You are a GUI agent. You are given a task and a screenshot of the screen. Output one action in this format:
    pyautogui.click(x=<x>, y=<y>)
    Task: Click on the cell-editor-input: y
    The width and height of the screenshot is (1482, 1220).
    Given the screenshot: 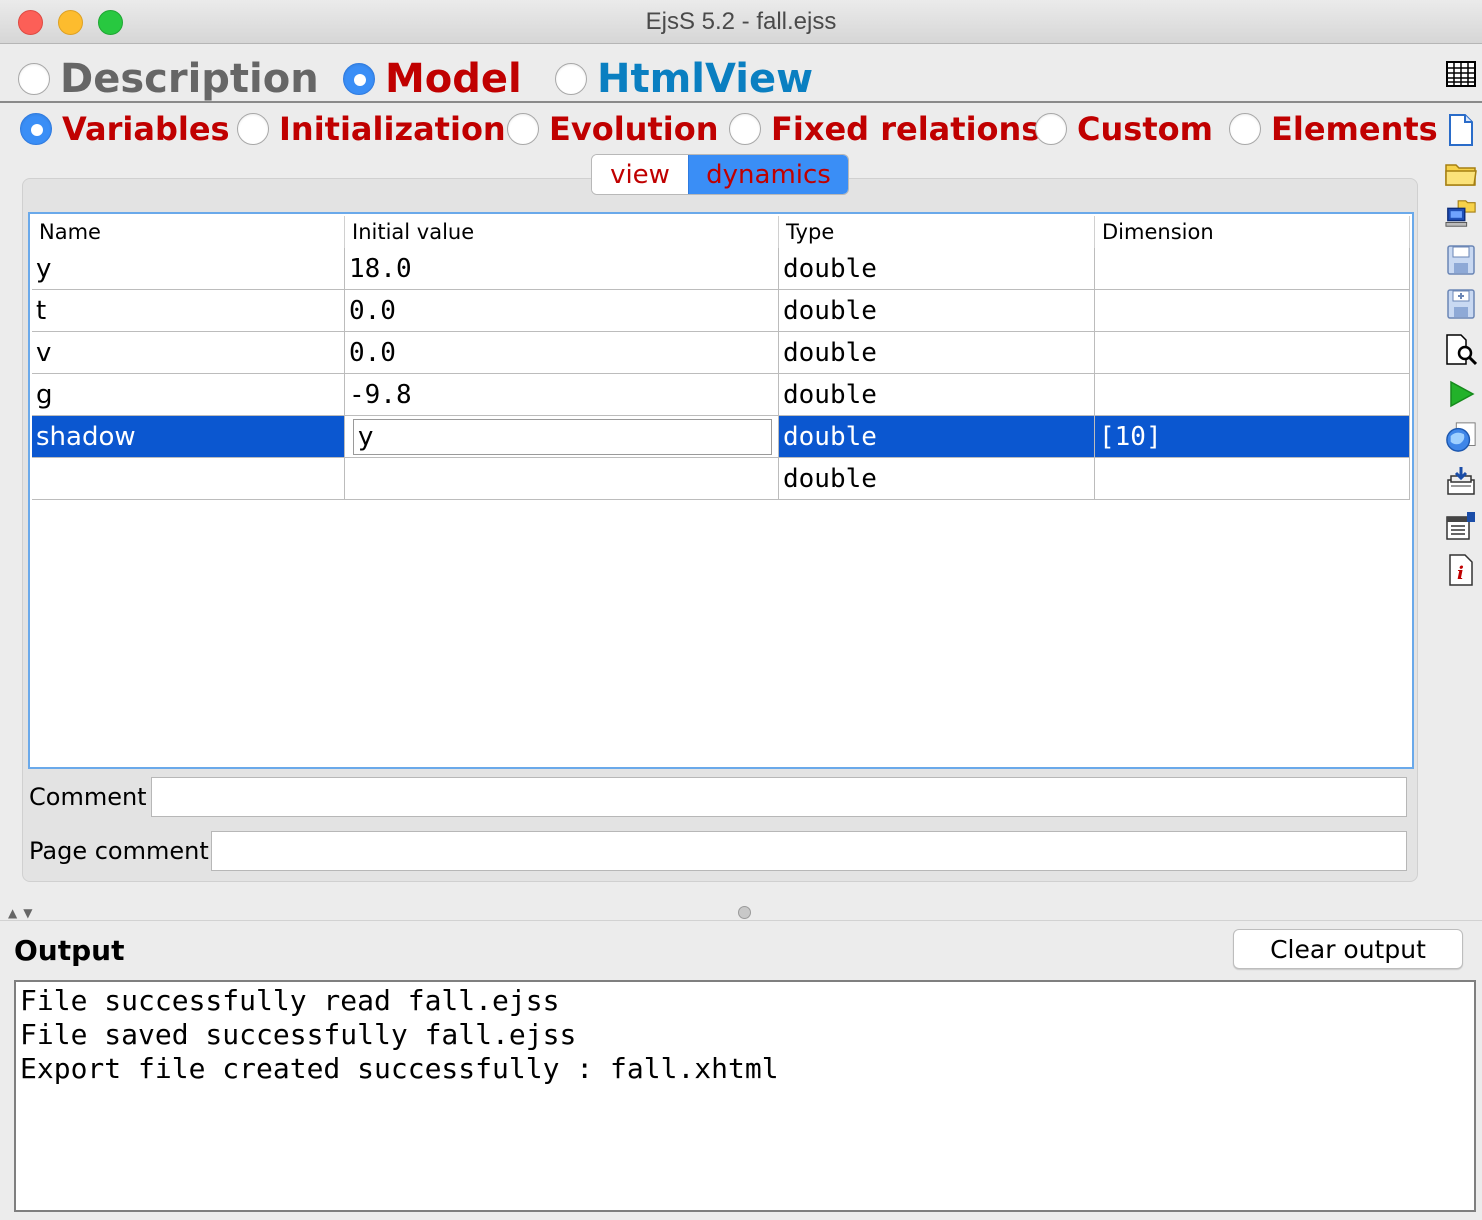 What is the action you would take?
    pyautogui.click(x=562, y=436)
    